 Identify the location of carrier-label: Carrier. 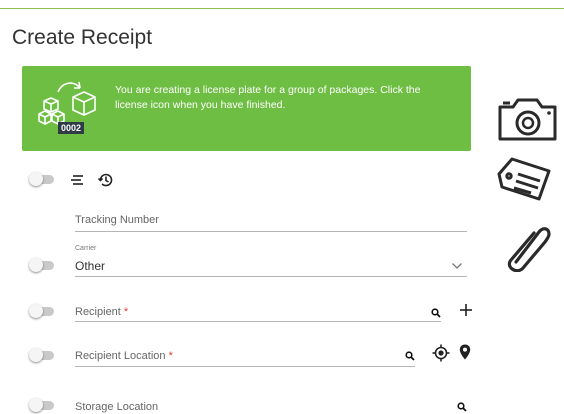
(86, 248).